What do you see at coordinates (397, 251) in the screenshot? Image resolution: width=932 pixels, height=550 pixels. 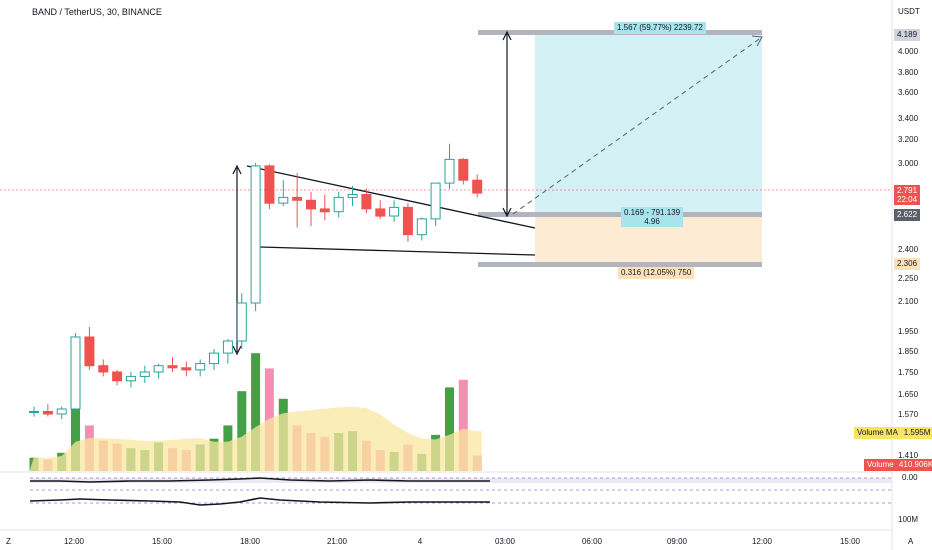 I see `wedge-lower-trendline` at bounding box center [397, 251].